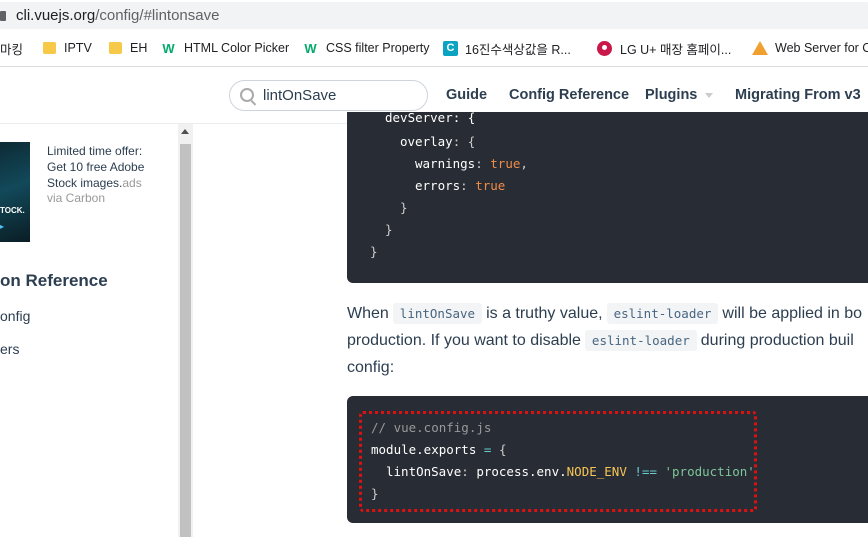 This screenshot has width=868, height=537. I want to click on bookmark-marking: 마킹, so click(11, 48).